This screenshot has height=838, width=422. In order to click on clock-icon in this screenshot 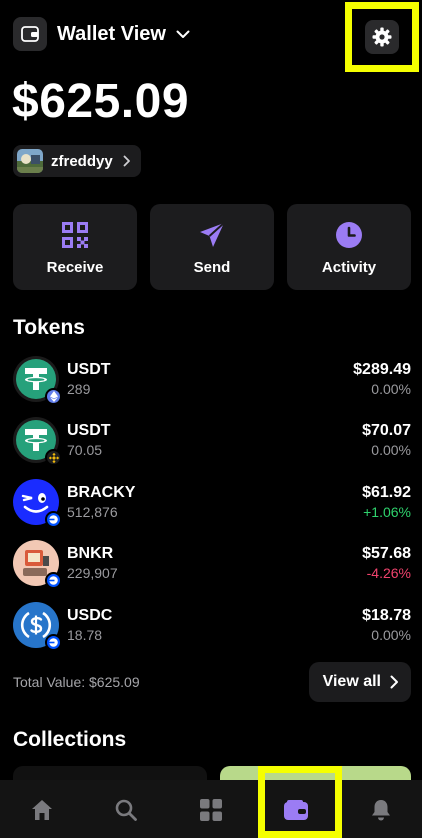, I will do `click(349, 235)`.